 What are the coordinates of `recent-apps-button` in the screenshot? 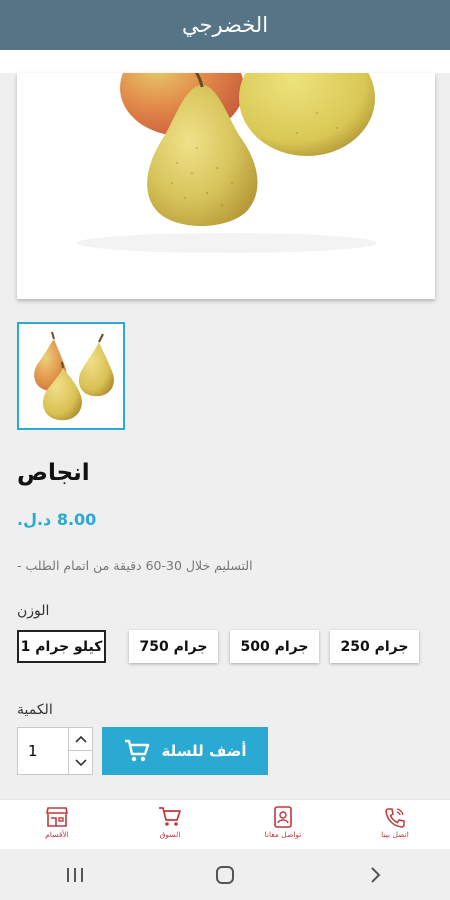 It's located at (75, 875).